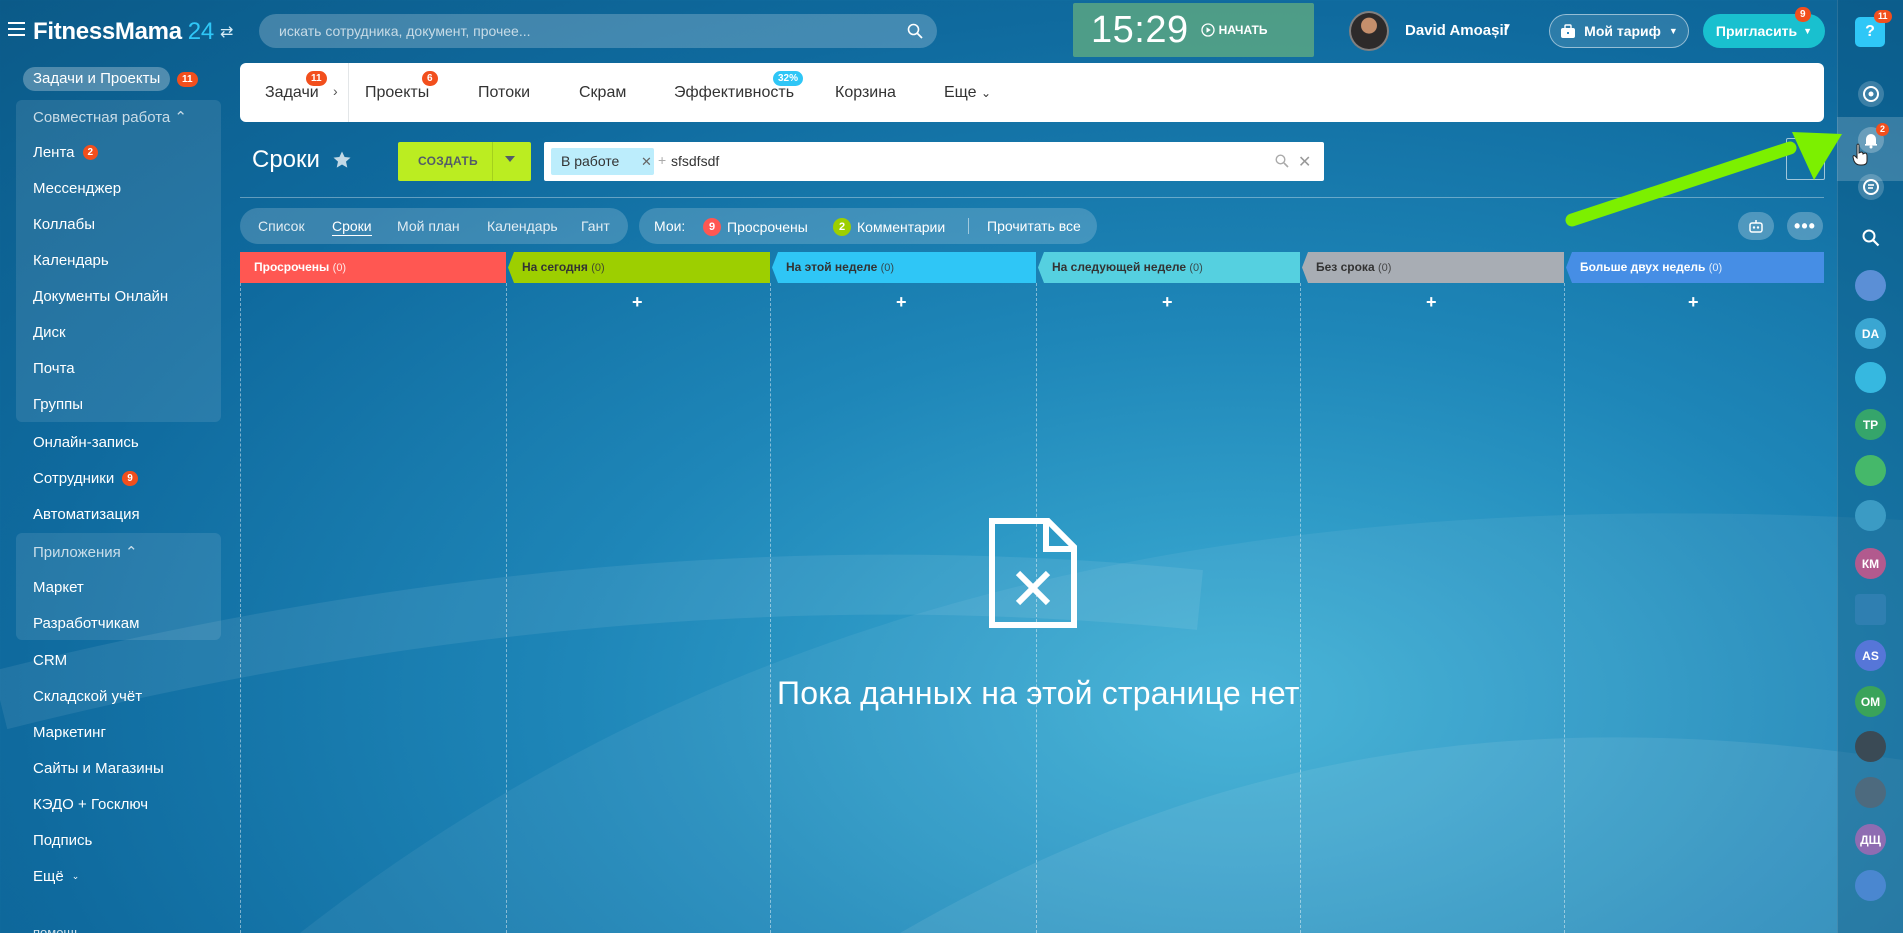 This screenshot has height=933, width=1903. What do you see at coordinates (1304, 162) in the screenshot?
I see `clear-icon: ✕` at bounding box center [1304, 162].